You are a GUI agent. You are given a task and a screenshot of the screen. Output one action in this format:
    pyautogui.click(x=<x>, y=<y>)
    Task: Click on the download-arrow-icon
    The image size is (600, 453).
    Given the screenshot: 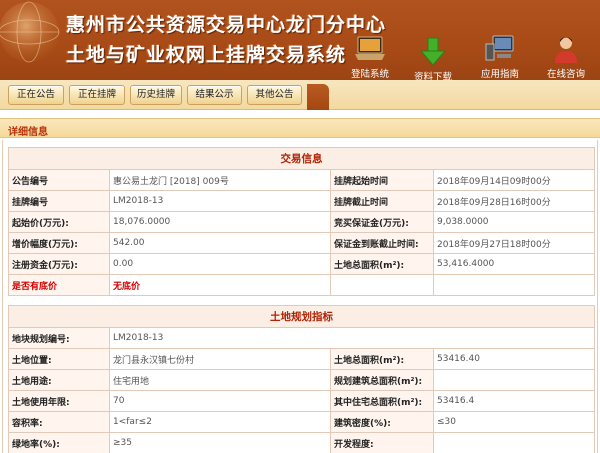 What is the action you would take?
    pyautogui.click(x=433, y=51)
    